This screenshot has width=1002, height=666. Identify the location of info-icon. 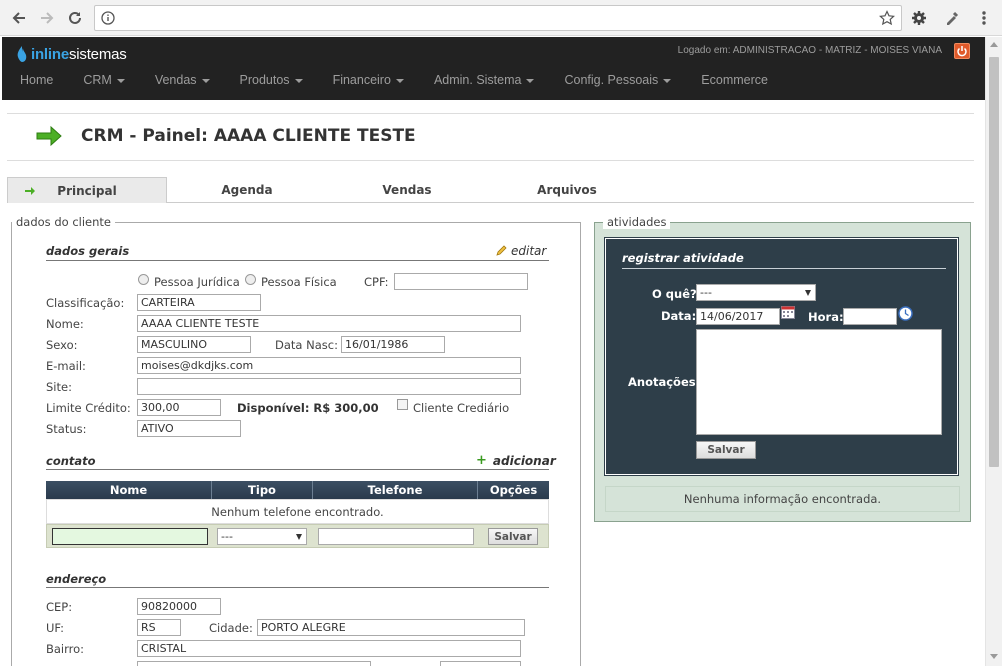
(108, 18).